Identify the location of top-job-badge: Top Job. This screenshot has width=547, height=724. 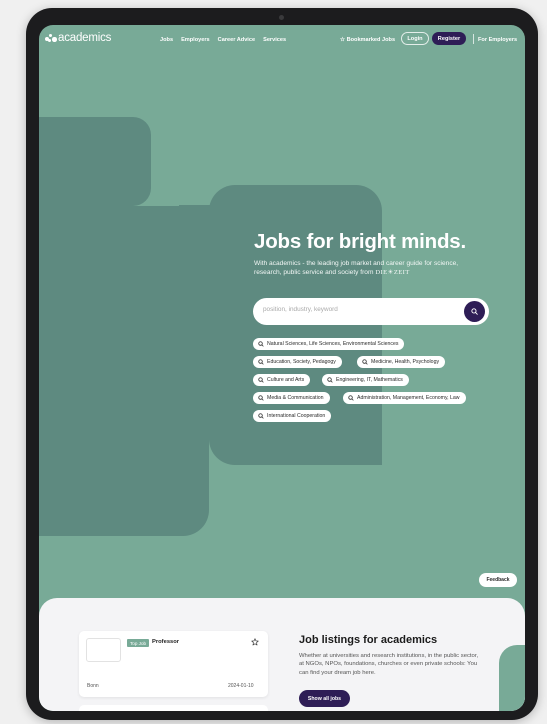
(138, 643).